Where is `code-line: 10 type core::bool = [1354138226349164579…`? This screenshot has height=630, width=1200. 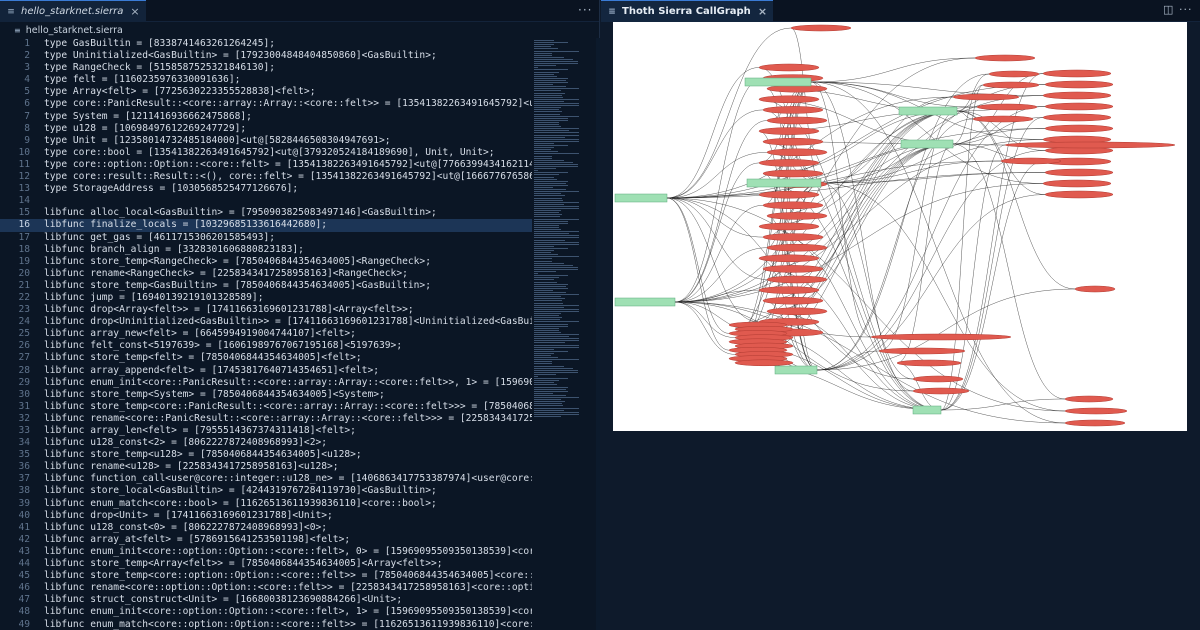
code-line: 10 type core::bool = [1354138226349164579… is located at coordinates (266, 153).